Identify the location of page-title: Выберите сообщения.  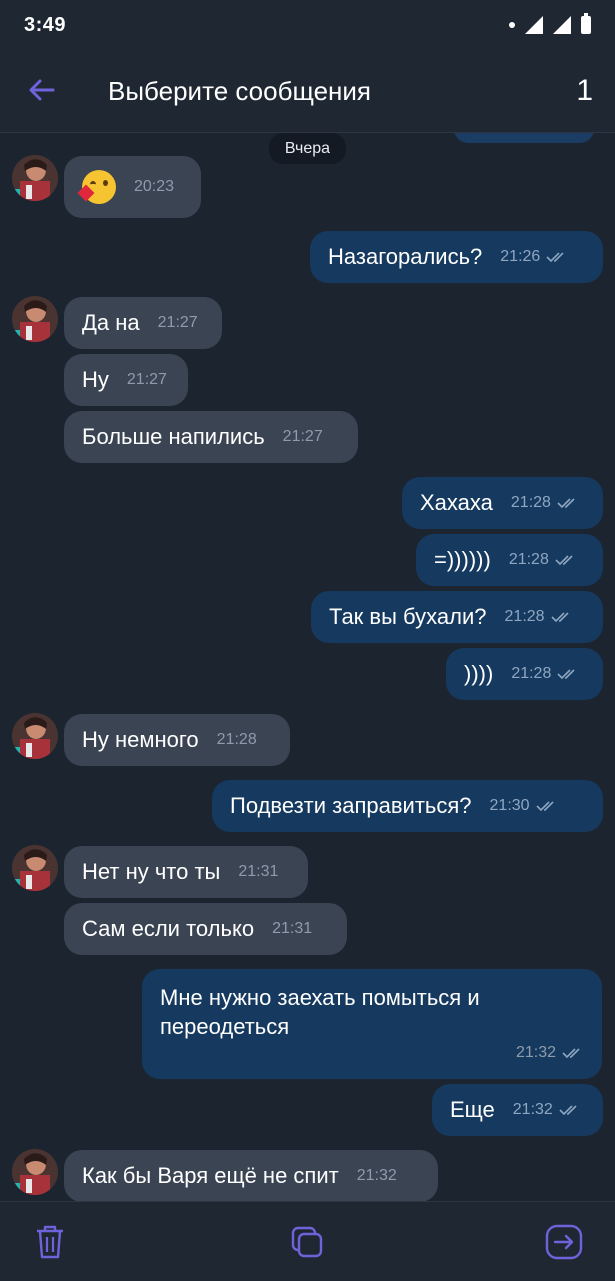
(239, 91).